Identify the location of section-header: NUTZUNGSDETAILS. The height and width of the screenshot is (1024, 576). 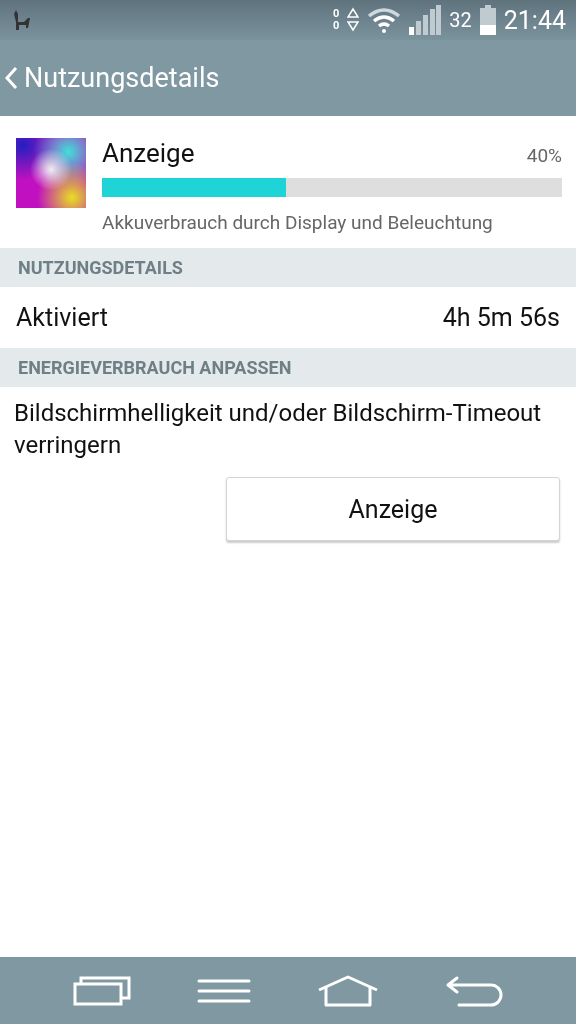
(288, 267).